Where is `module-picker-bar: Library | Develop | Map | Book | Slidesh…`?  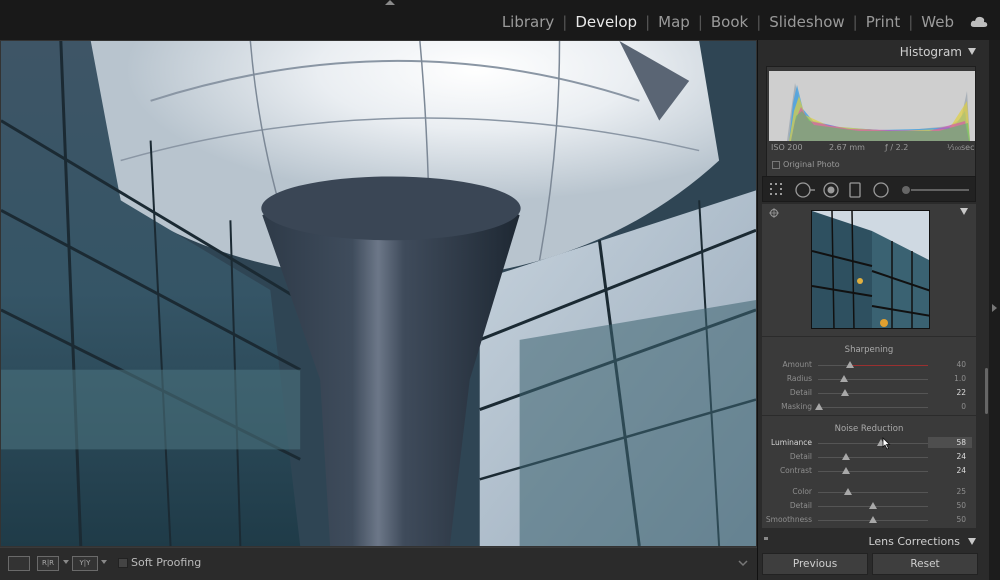 module-picker-bar: Library | Develop | Map | Book | Slidesh… is located at coordinates (500, 20).